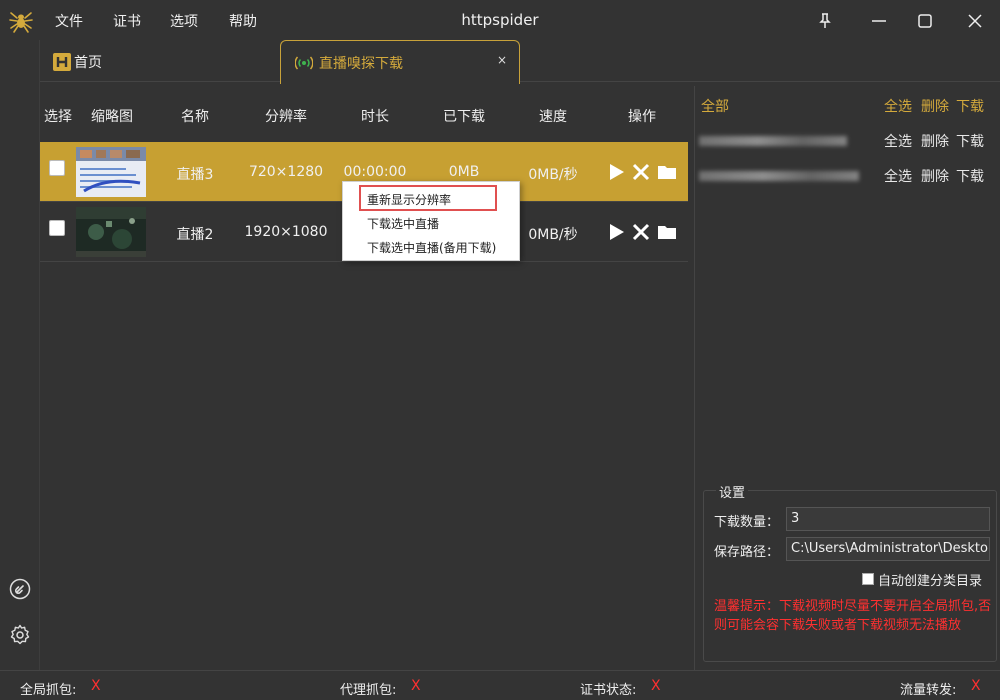  I want to click on minimize-icon, so click(879, 21).